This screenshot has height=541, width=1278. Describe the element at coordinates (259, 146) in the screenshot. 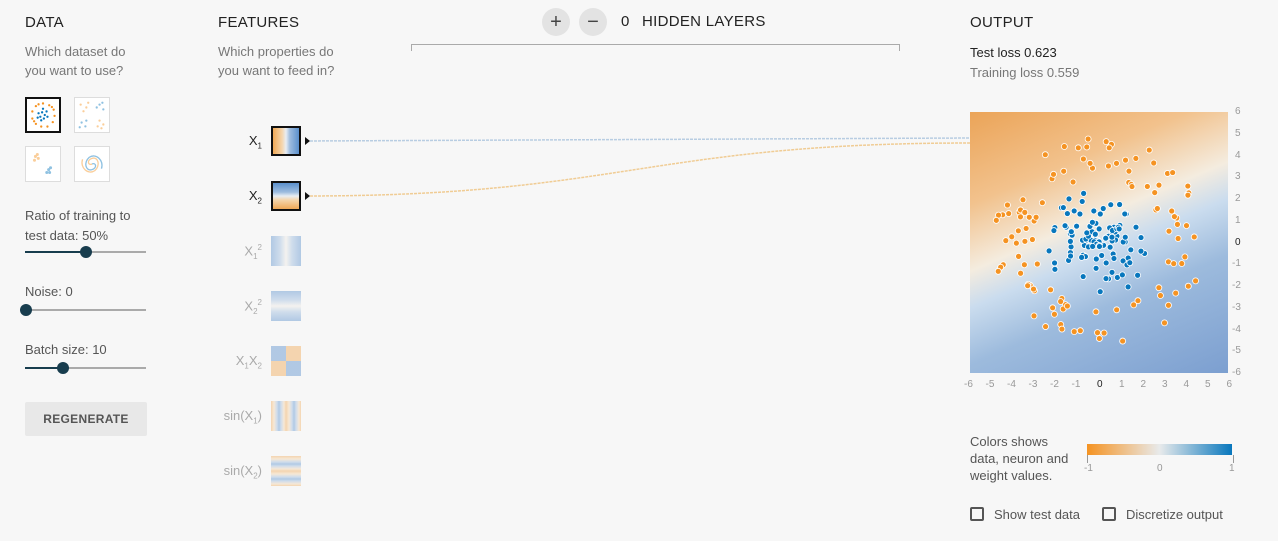

I see `feature-x1-label-sub: 1` at that location.